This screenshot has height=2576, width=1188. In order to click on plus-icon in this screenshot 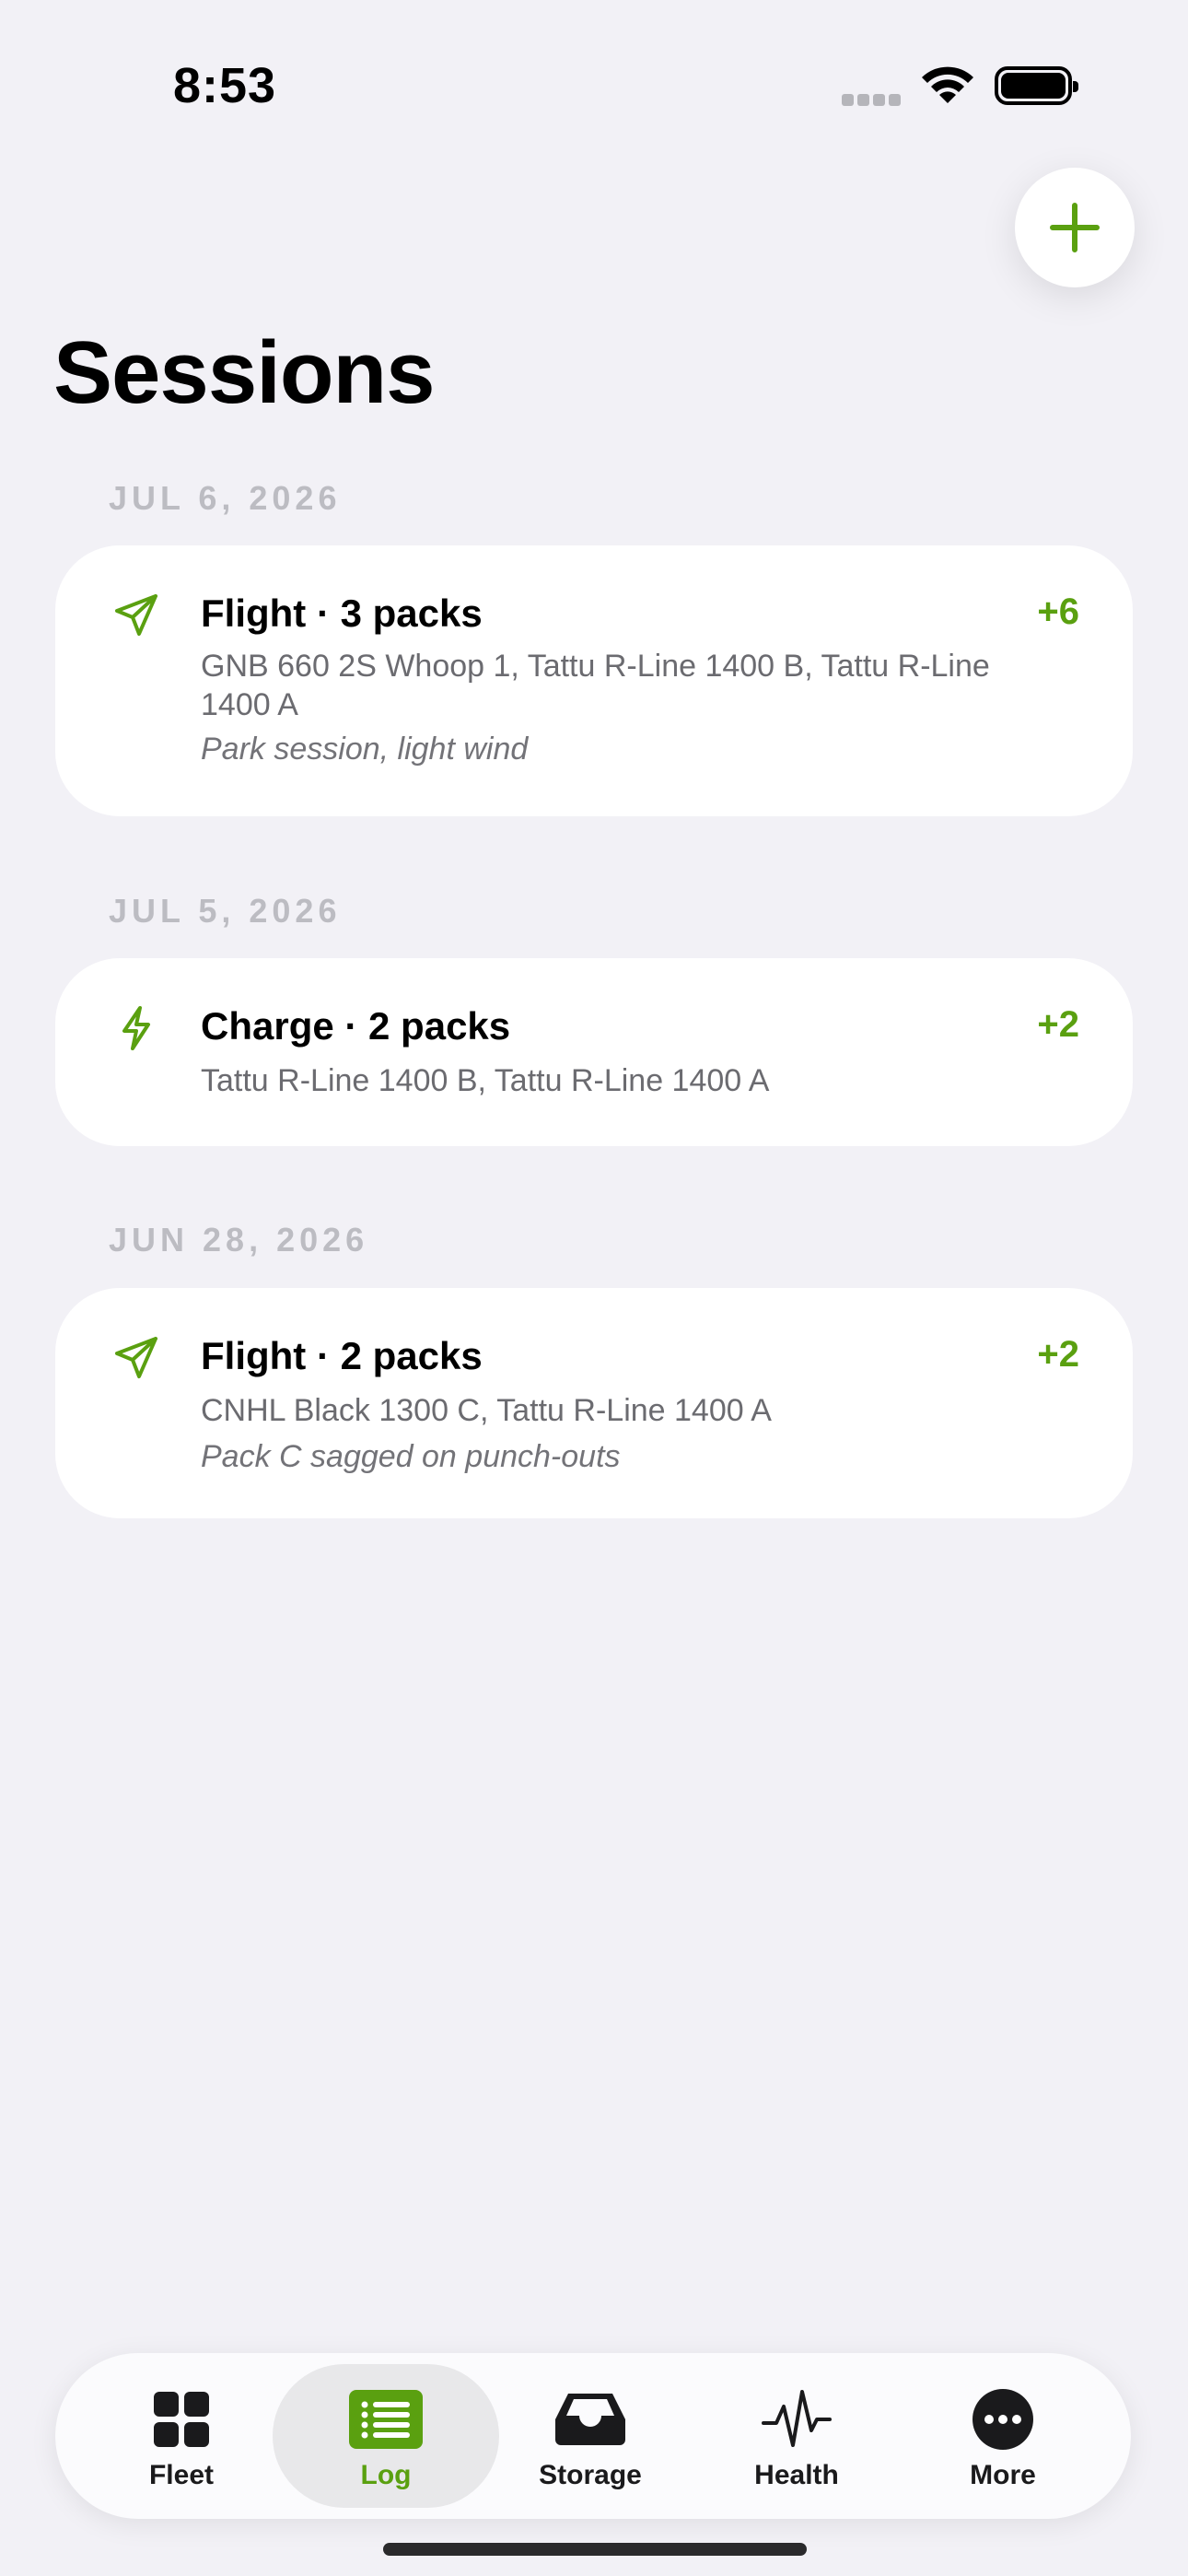, I will do `click(1075, 227)`.